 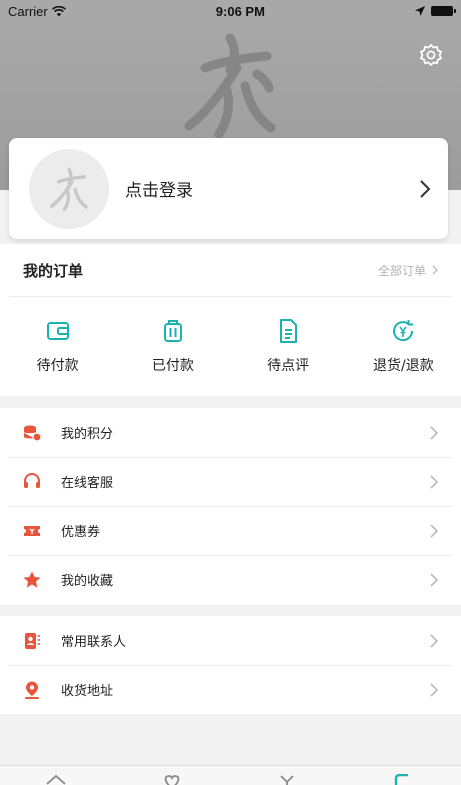 What do you see at coordinates (58, 10) in the screenshot?
I see `wifi-icon` at bounding box center [58, 10].